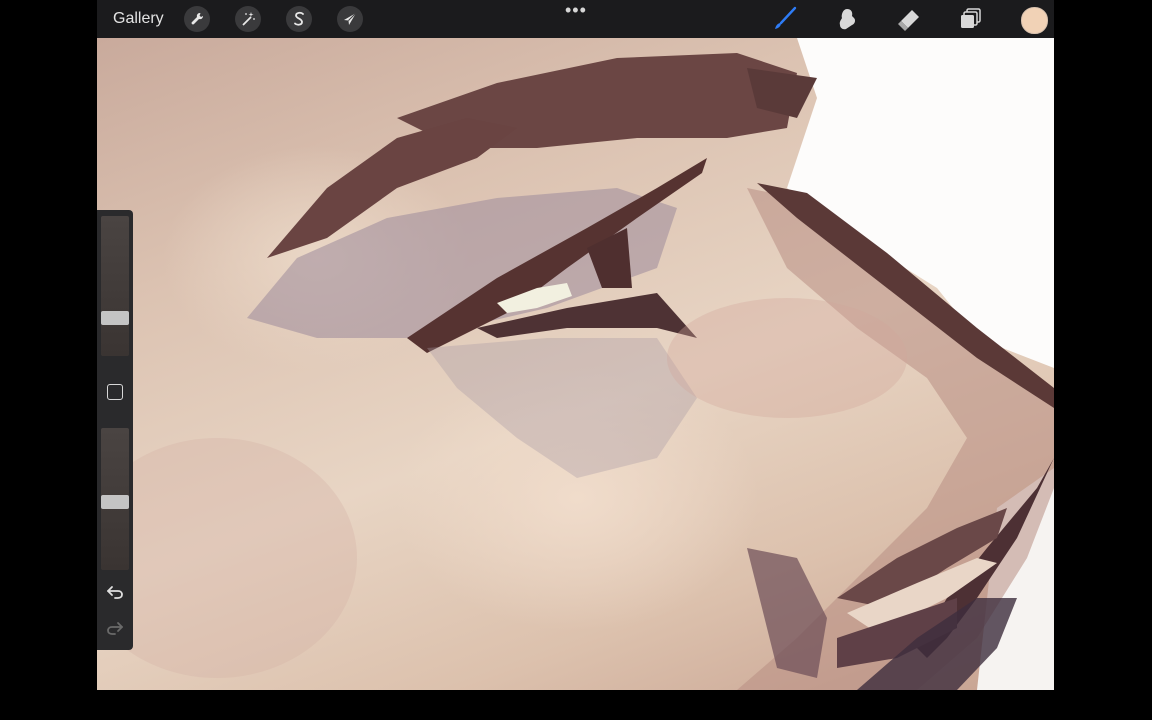 The width and height of the screenshot is (1152, 720). I want to click on brush-tool-button, so click(785, 19).